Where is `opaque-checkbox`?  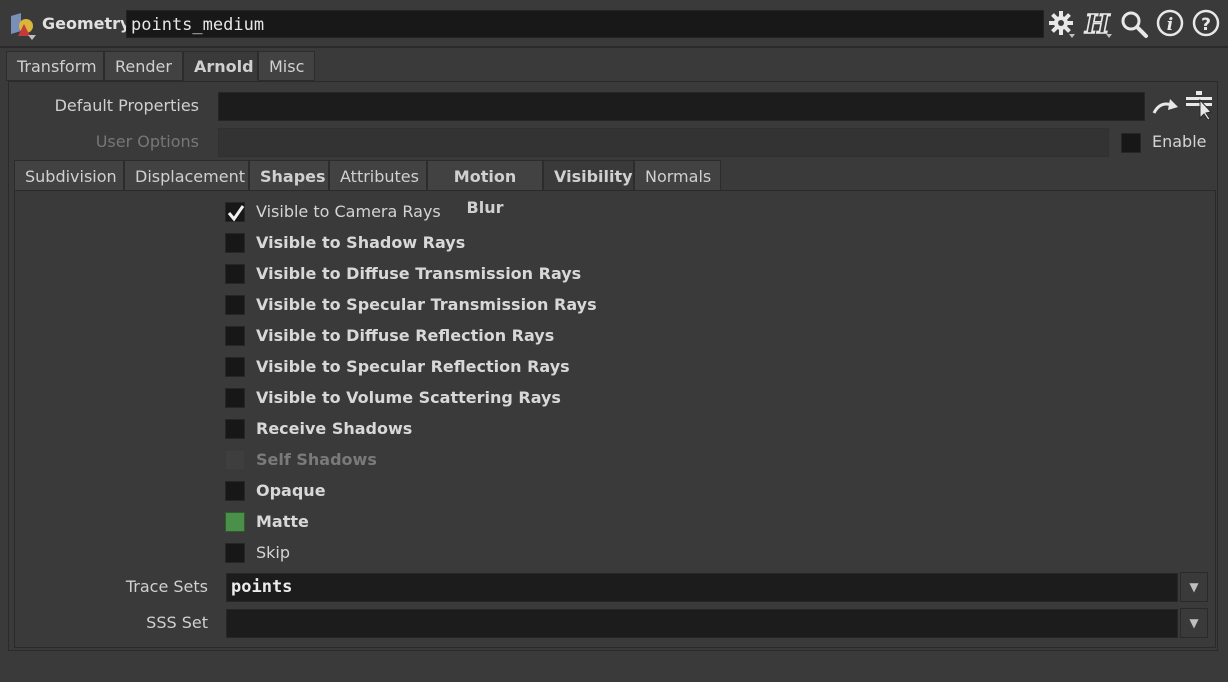
opaque-checkbox is located at coordinates (235, 491).